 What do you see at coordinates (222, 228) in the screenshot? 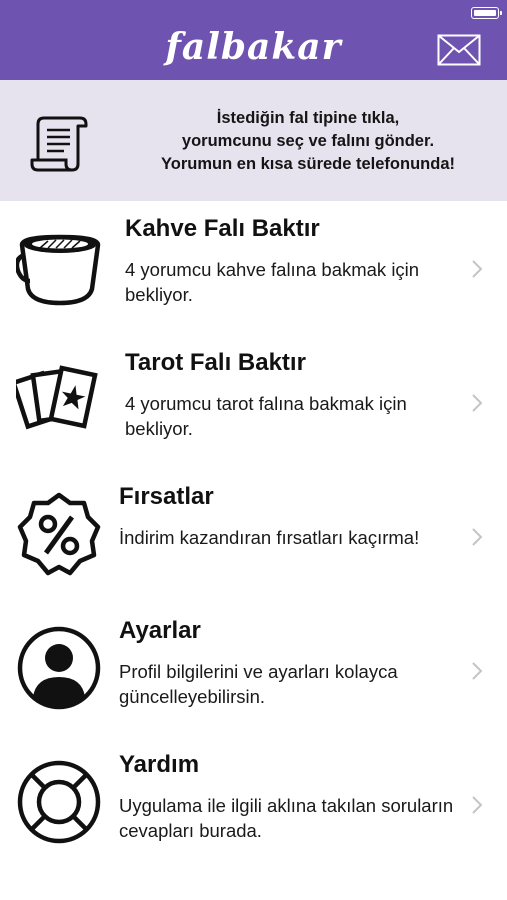
I see `menu-item-title: Kahve Falı Baktır` at bounding box center [222, 228].